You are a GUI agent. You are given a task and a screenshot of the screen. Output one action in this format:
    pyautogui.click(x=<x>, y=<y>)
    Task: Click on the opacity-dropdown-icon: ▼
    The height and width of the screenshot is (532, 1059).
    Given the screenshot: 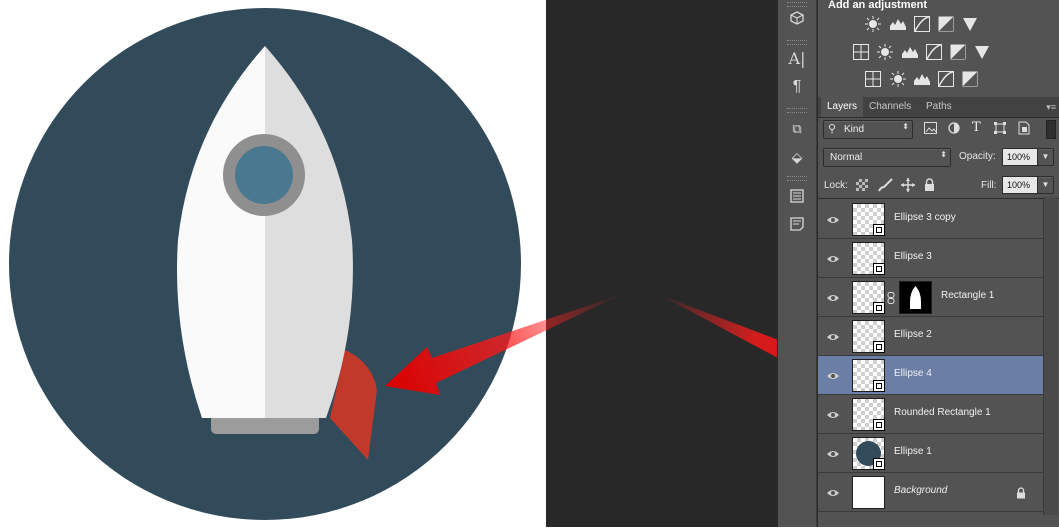 What is the action you would take?
    pyautogui.click(x=1045, y=157)
    